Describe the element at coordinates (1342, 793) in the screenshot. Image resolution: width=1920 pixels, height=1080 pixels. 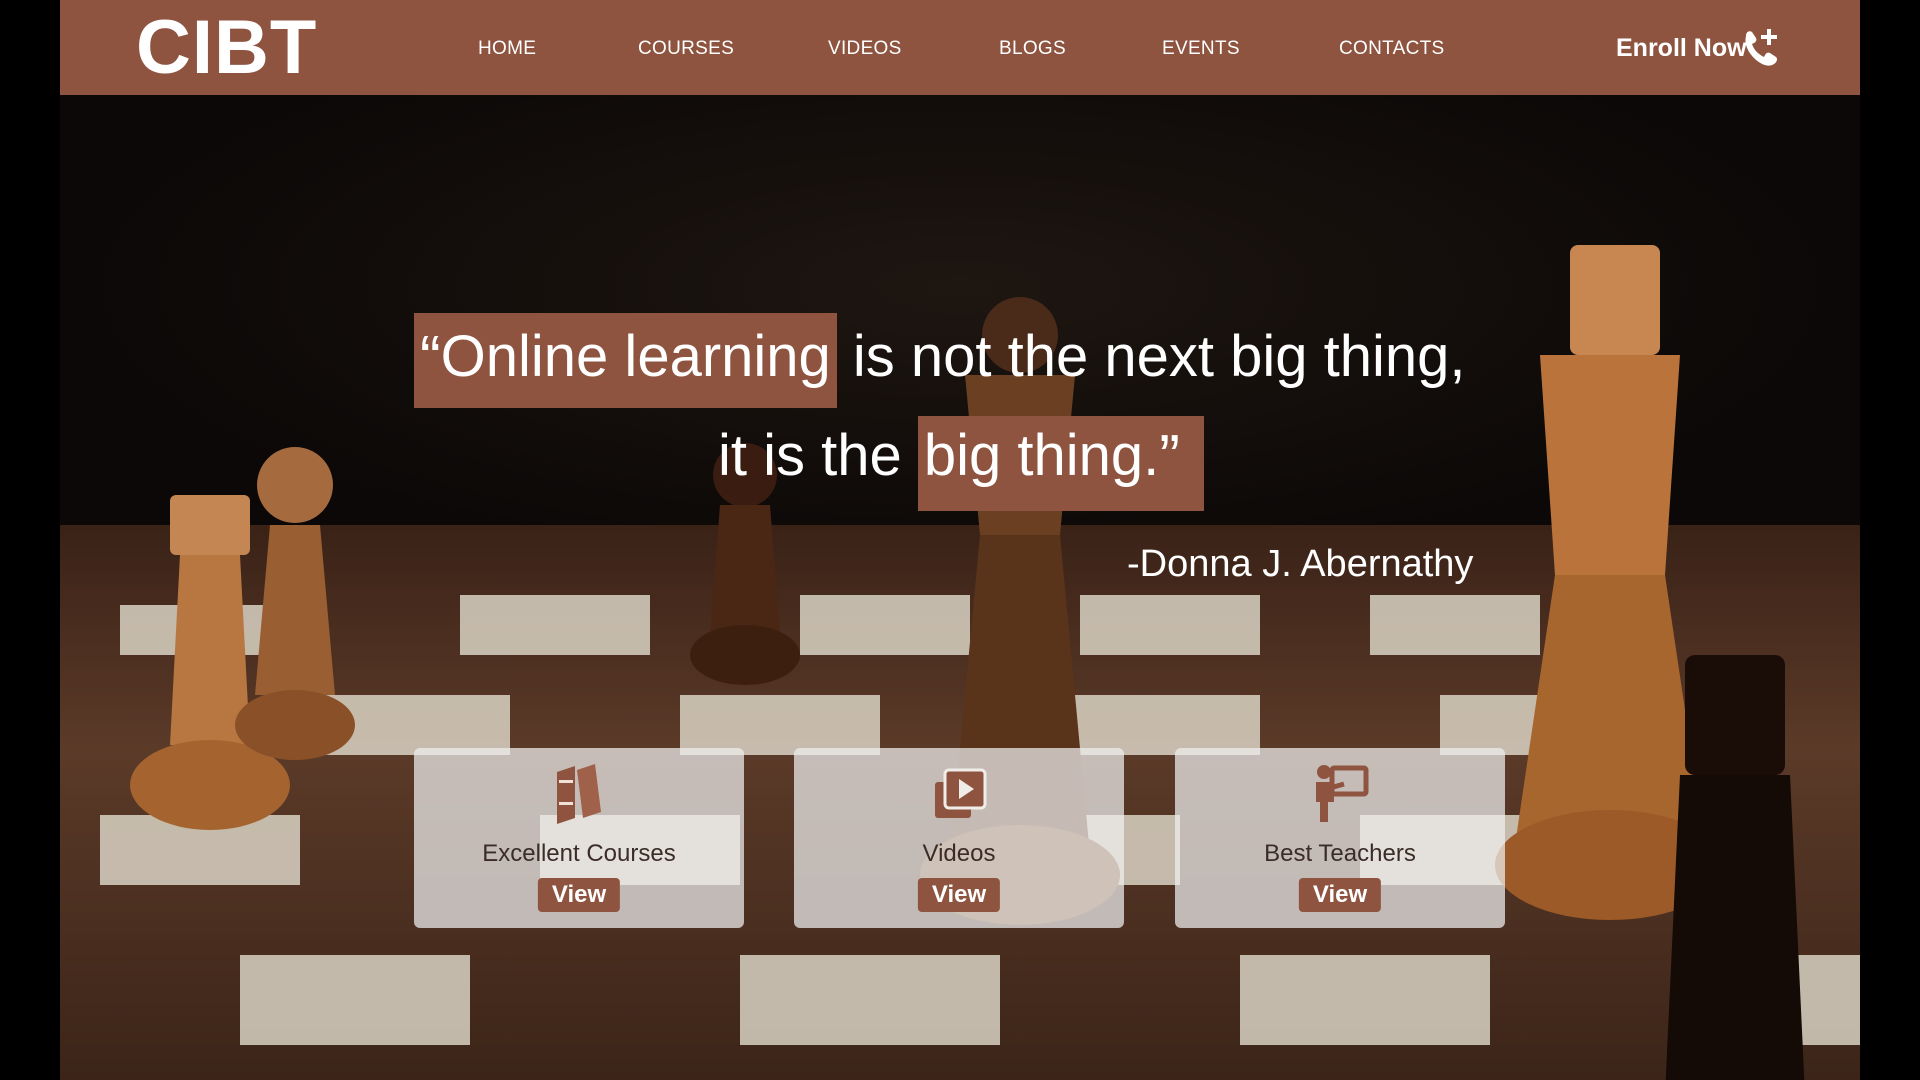
I see `teacher-icon` at that location.